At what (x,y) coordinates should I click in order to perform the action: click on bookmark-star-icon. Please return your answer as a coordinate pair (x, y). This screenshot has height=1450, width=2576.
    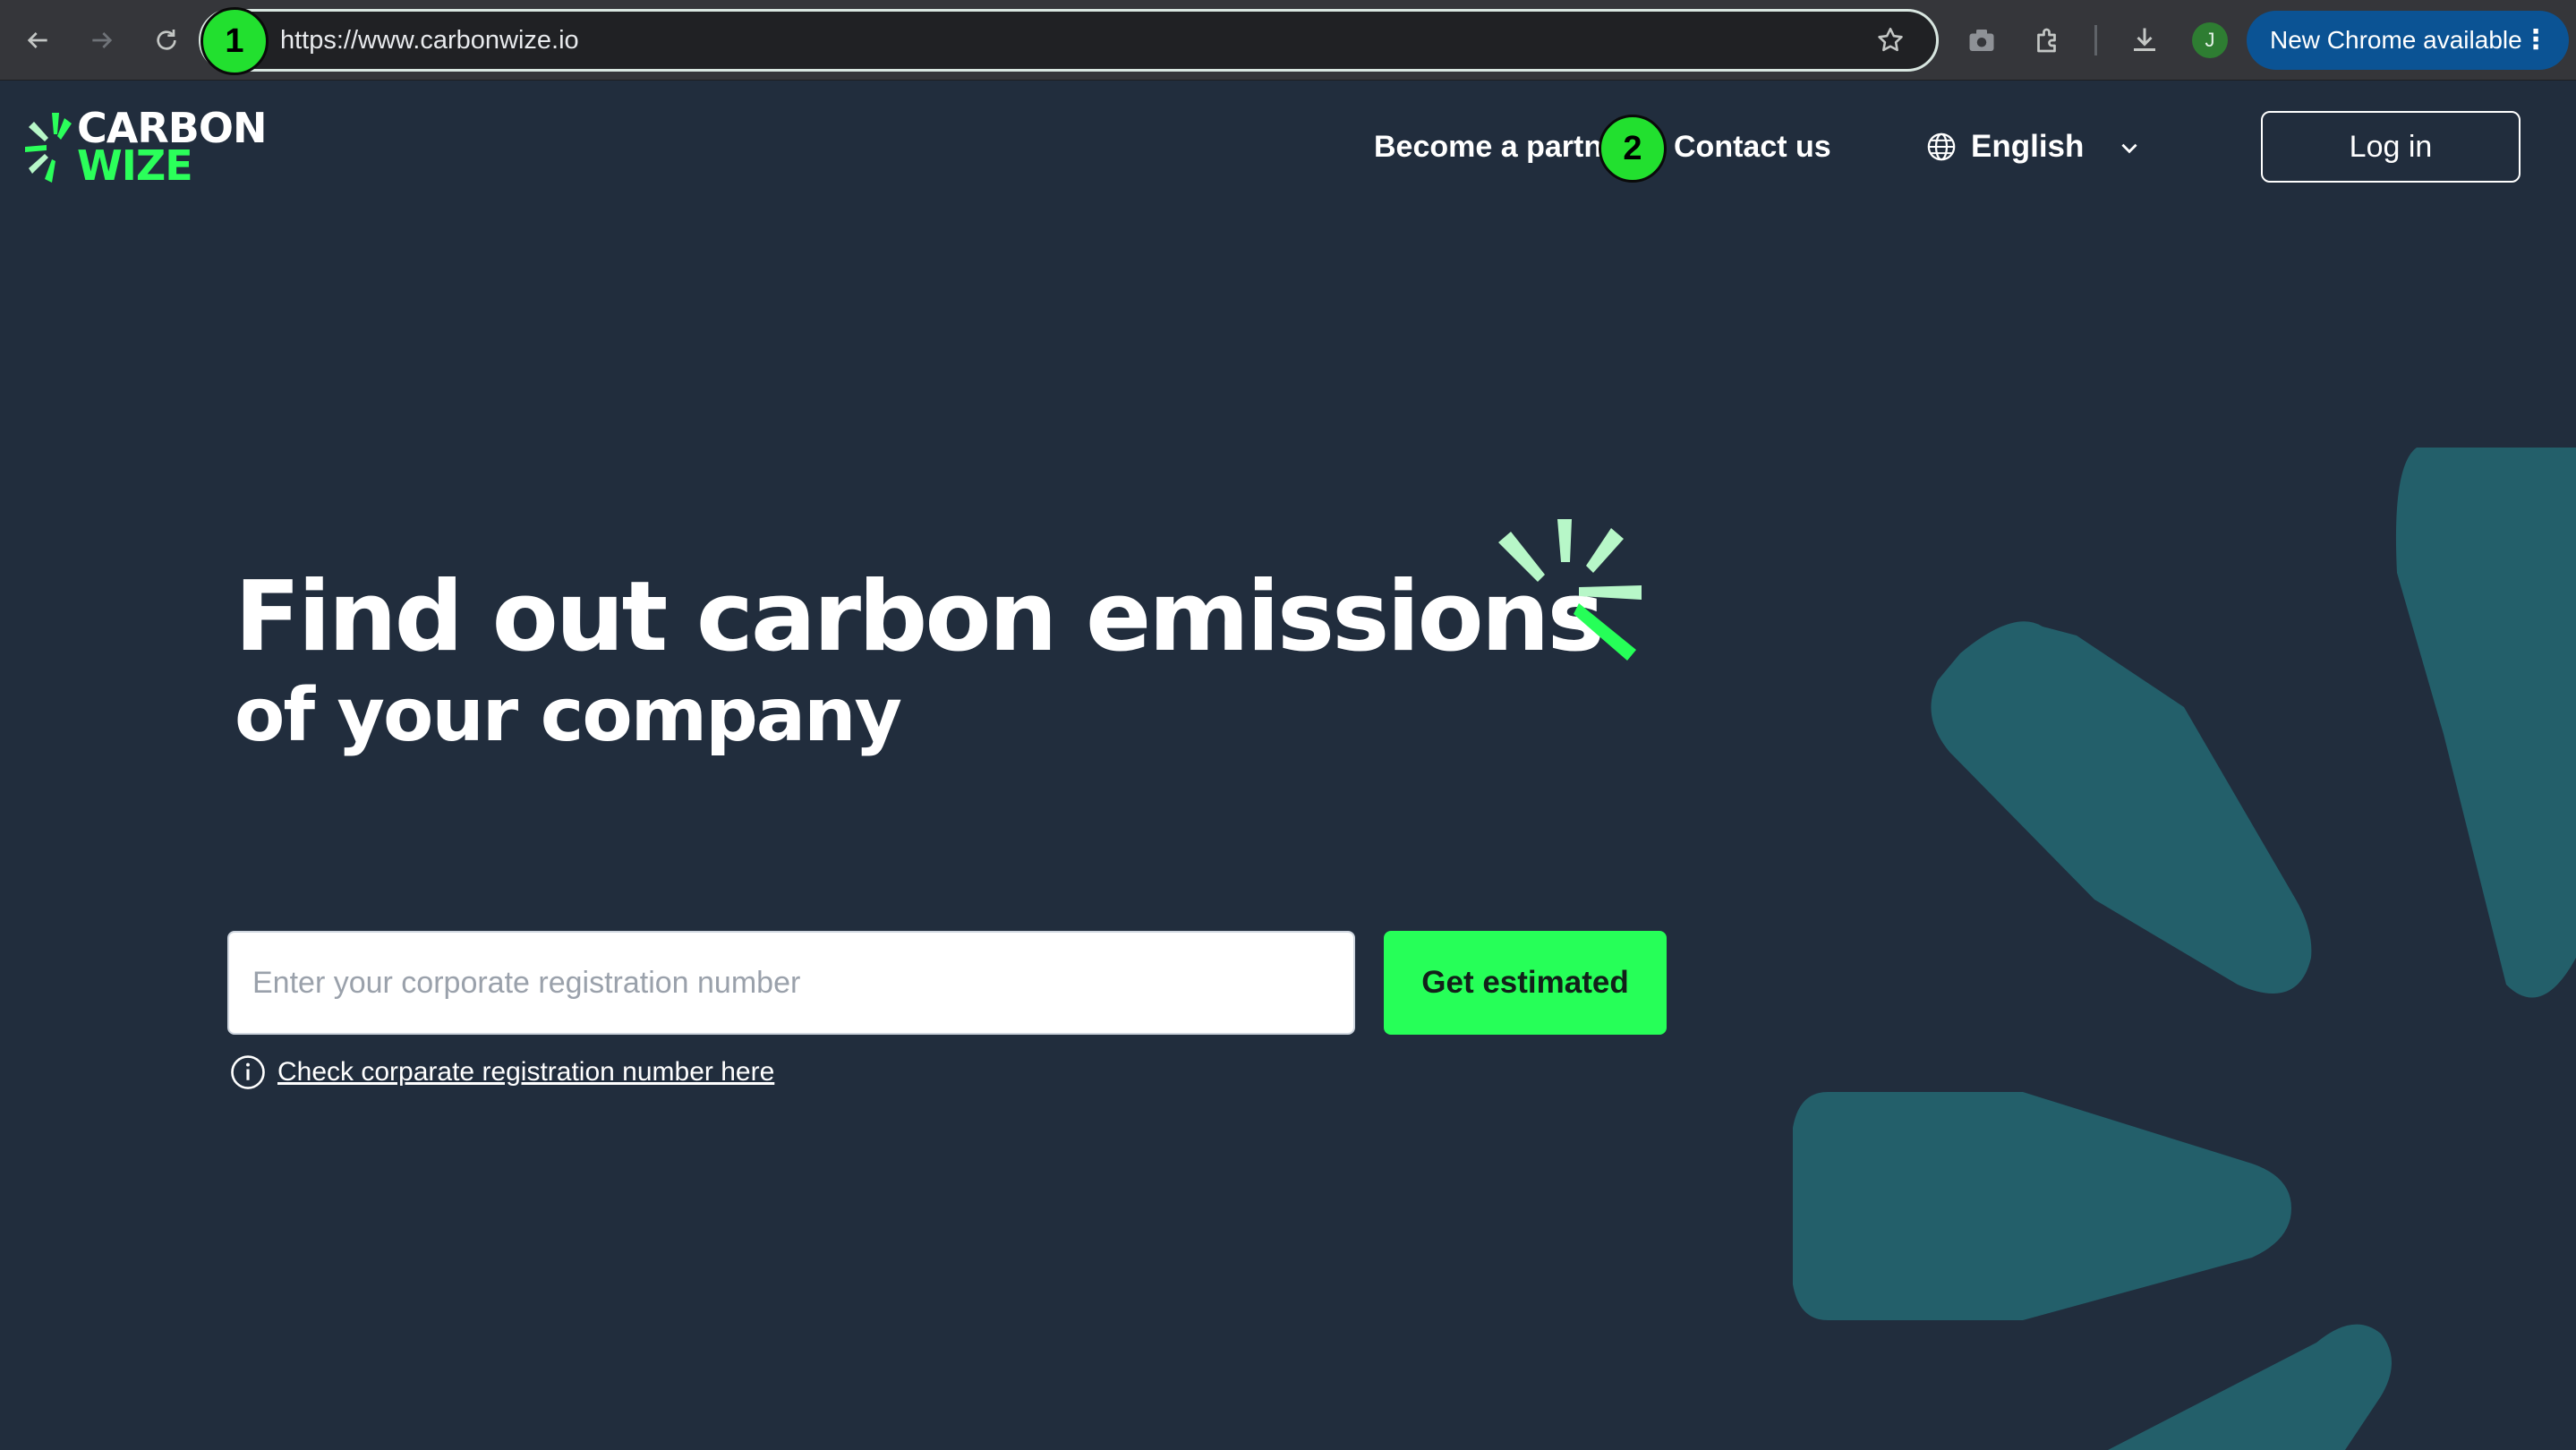
    Looking at the image, I should click on (1890, 40).